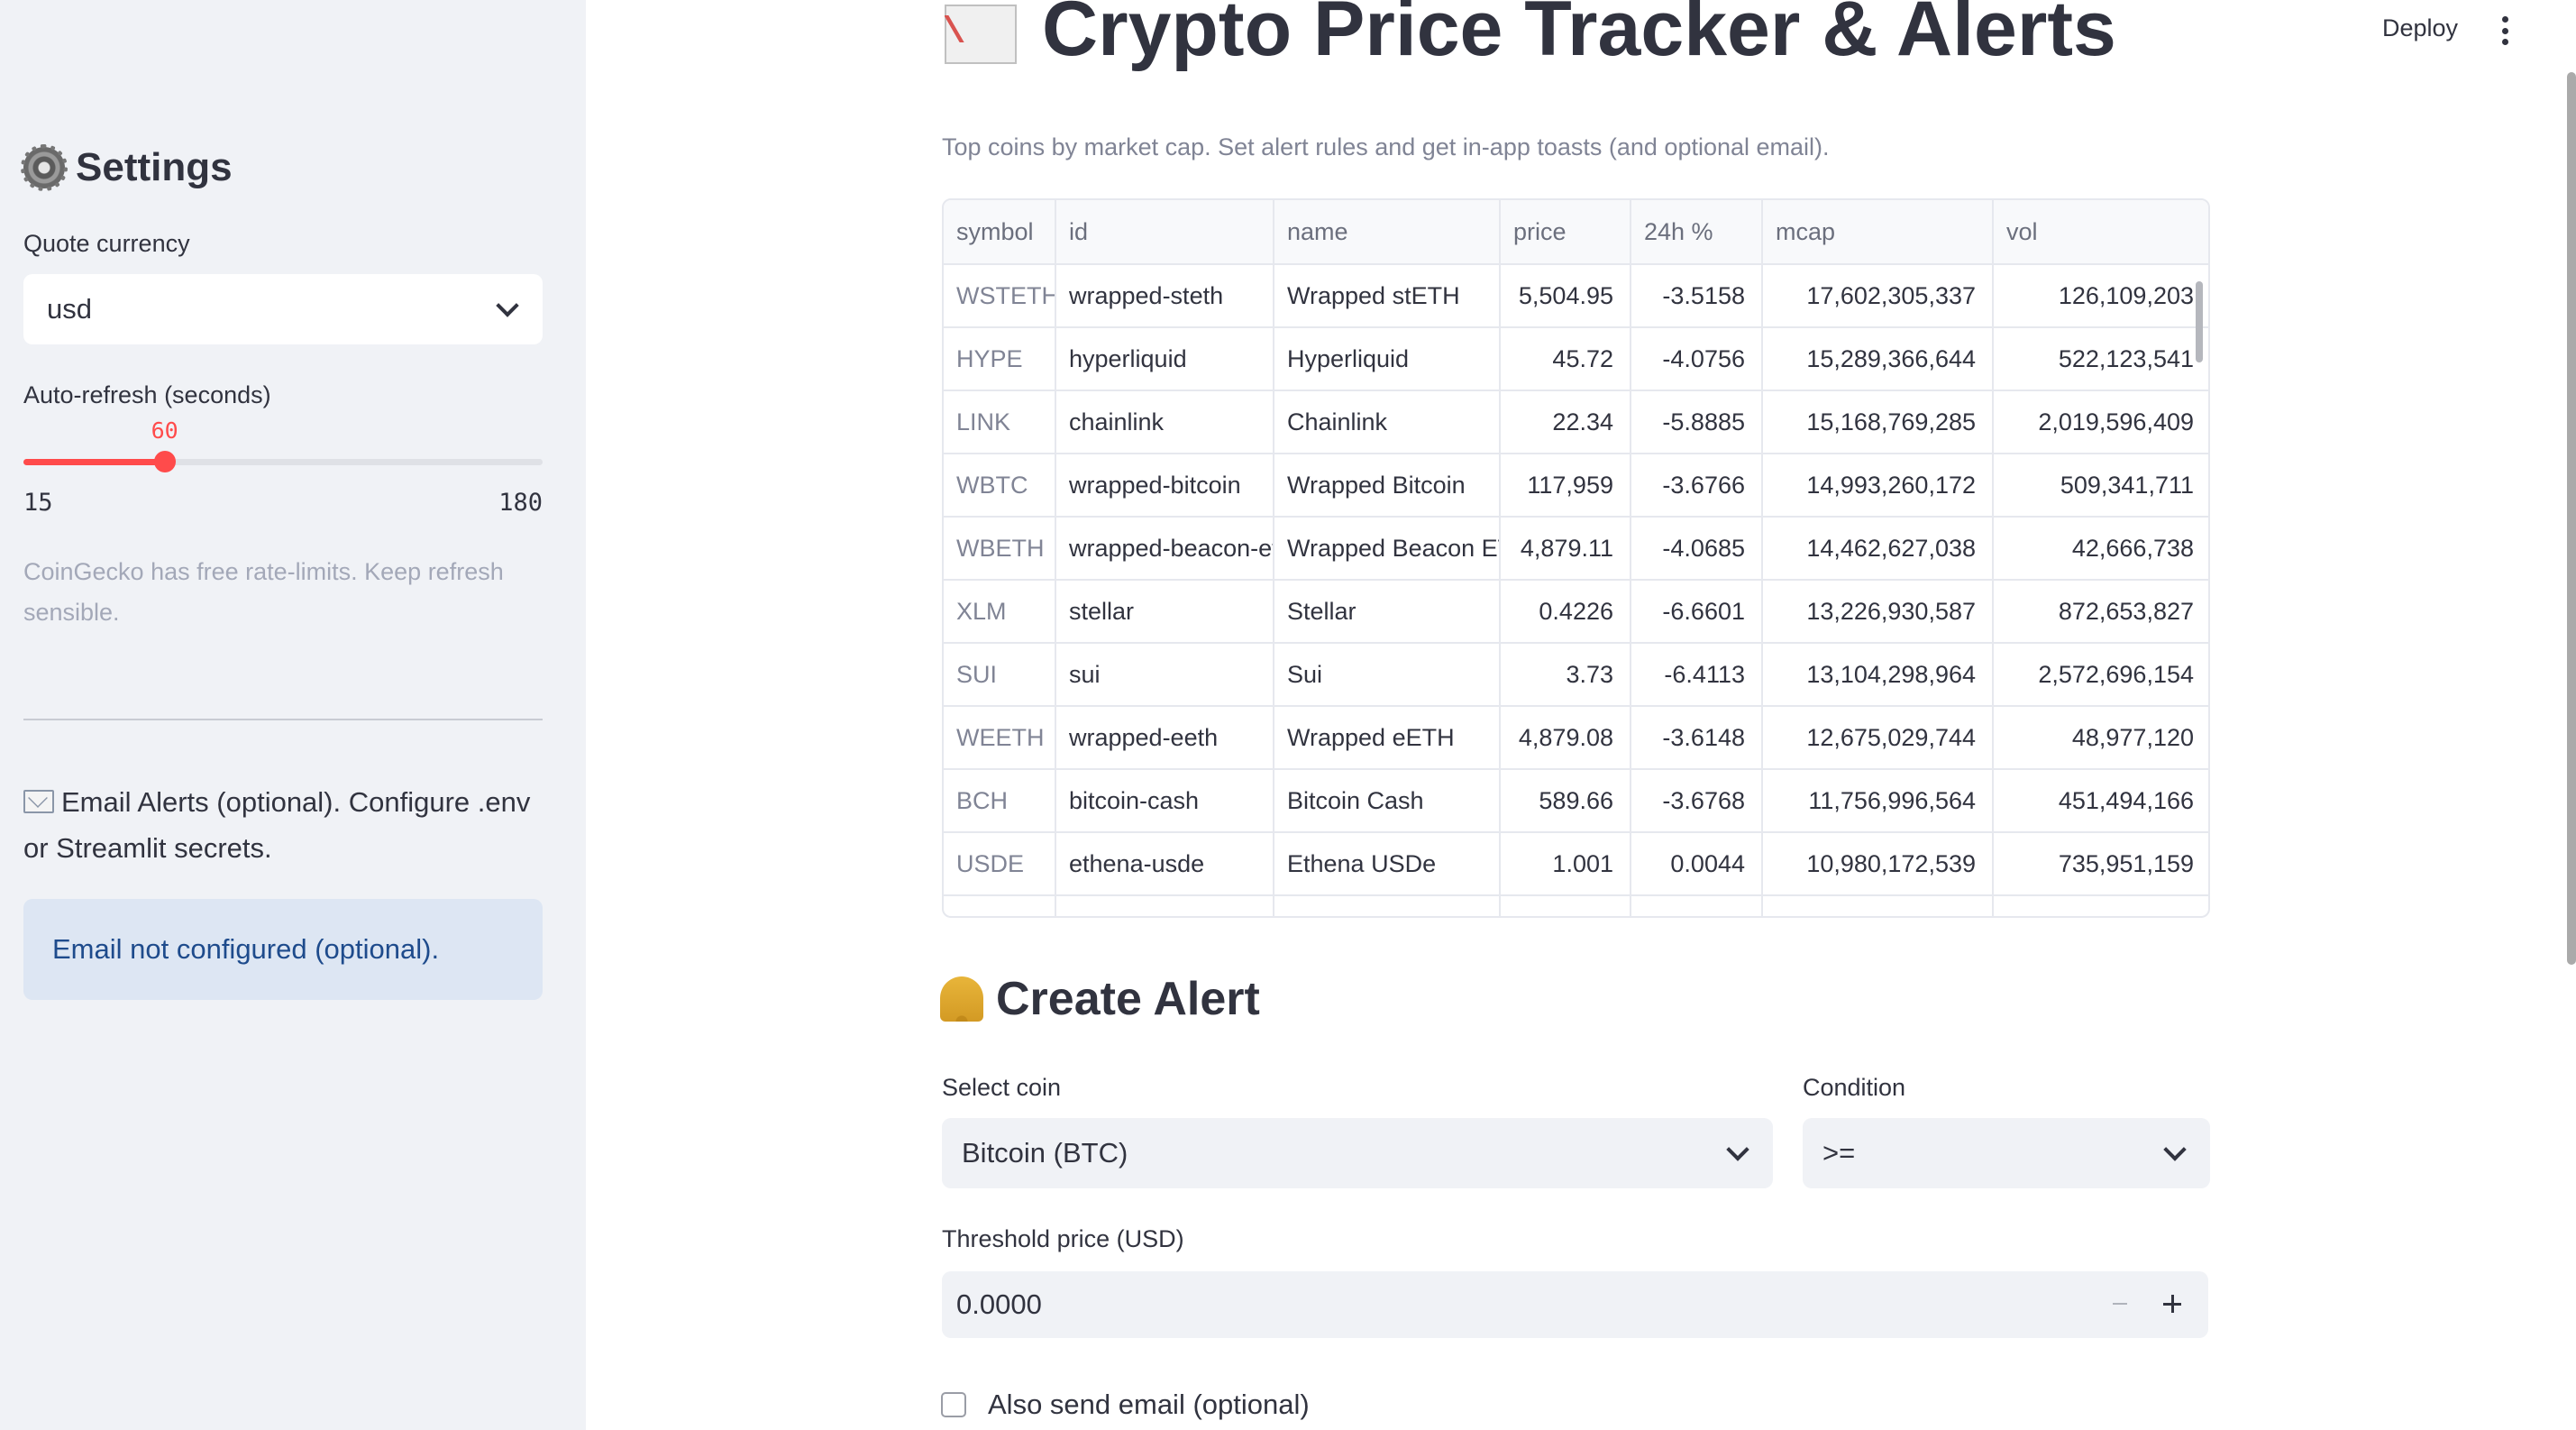 Image resolution: width=2576 pixels, height=1430 pixels. I want to click on table-cell: hyperliquid, so click(1164, 359).